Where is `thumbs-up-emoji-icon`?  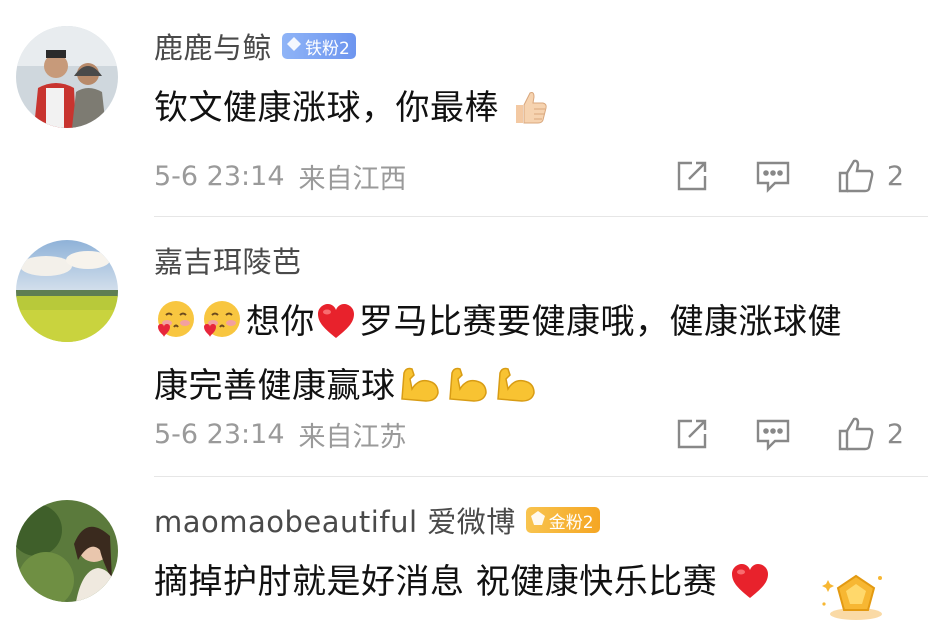
thumbs-up-emoji-icon is located at coordinates (530, 115).